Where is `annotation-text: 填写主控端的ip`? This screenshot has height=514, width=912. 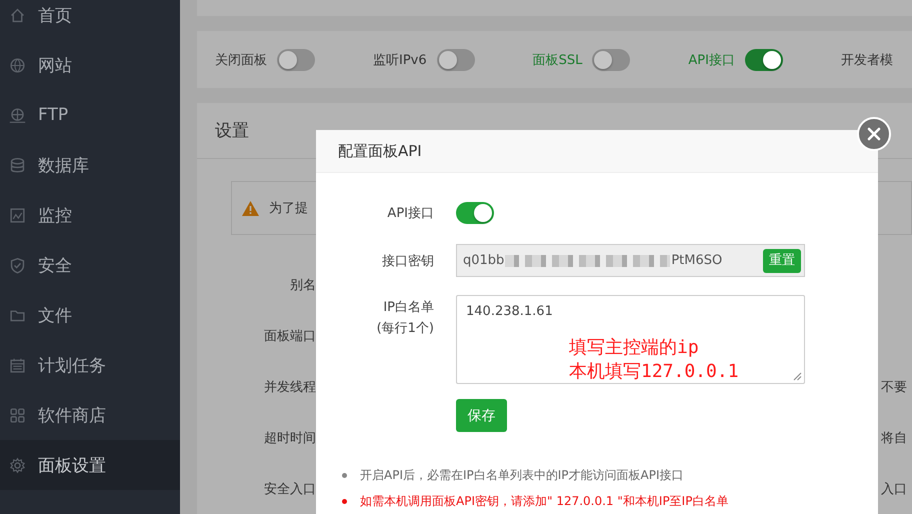 annotation-text: 填写主控端的ip is located at coordinates (634, 348).